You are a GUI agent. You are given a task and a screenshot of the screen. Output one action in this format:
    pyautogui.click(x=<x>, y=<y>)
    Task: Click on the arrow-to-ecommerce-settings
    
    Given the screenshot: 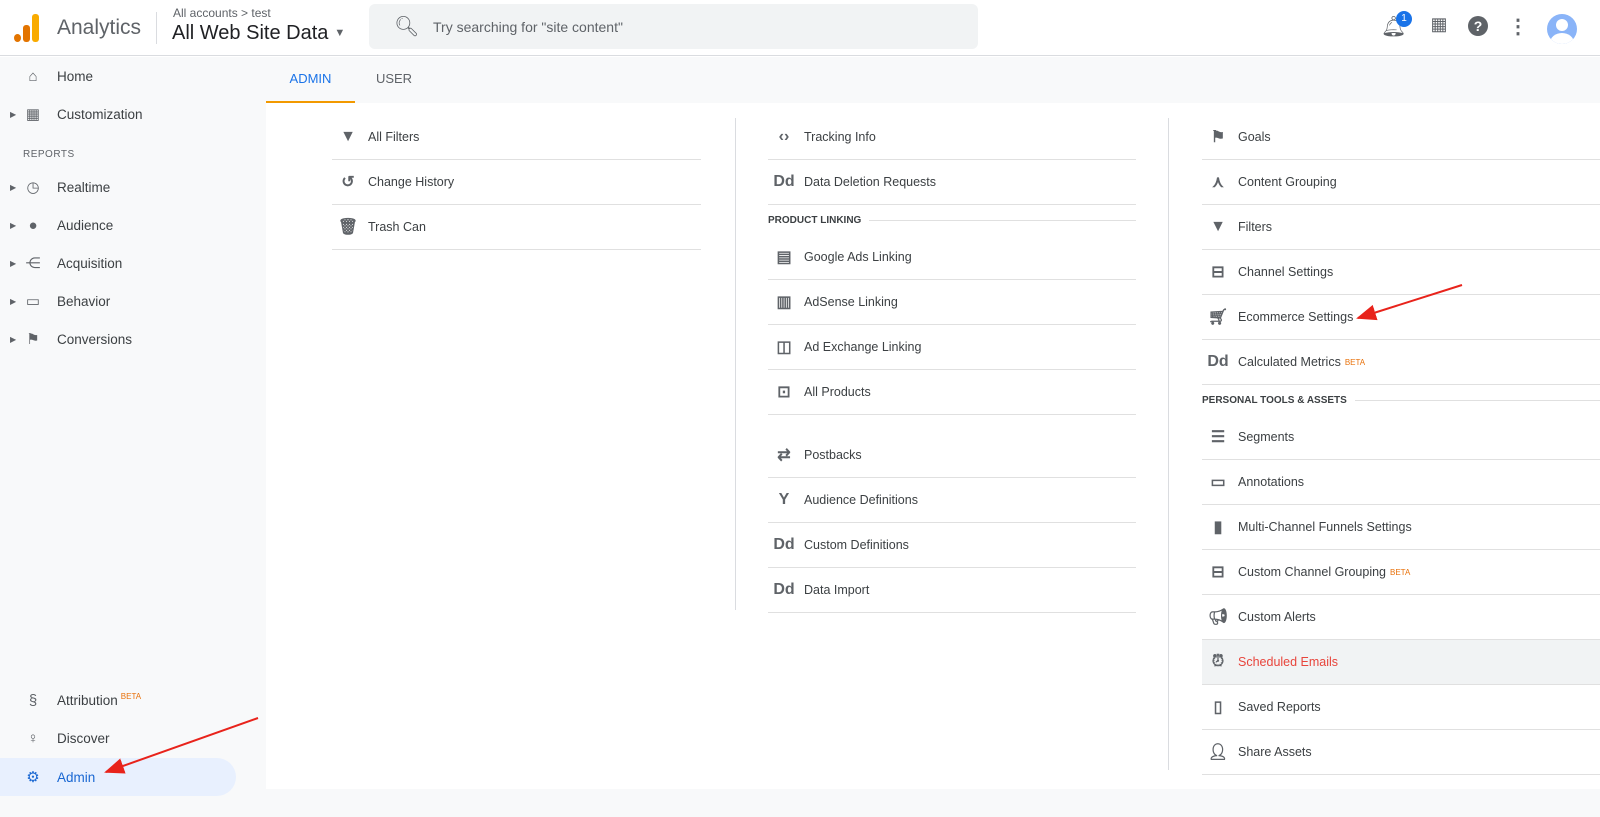 What is the action you would take?
    pyautogui.click(x=1409, y=302)
    